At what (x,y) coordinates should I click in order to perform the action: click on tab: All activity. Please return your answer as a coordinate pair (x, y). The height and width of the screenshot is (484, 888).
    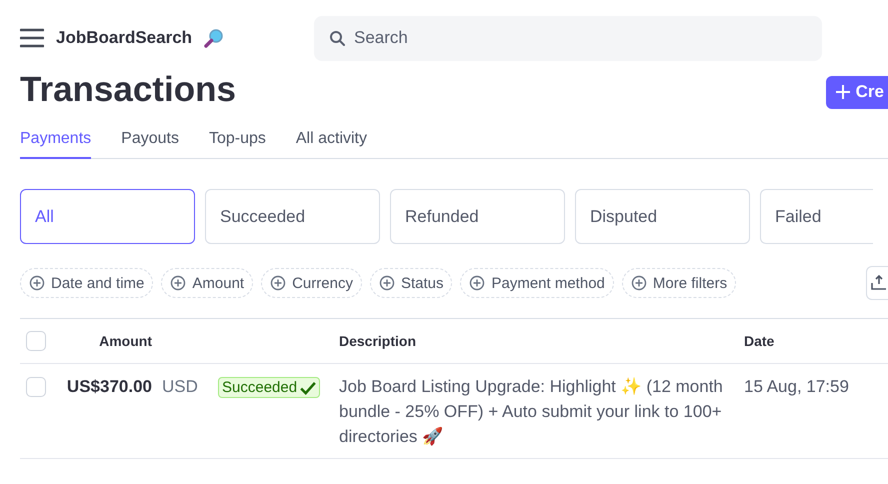
    Looking at the image, I should click on (331, 141).